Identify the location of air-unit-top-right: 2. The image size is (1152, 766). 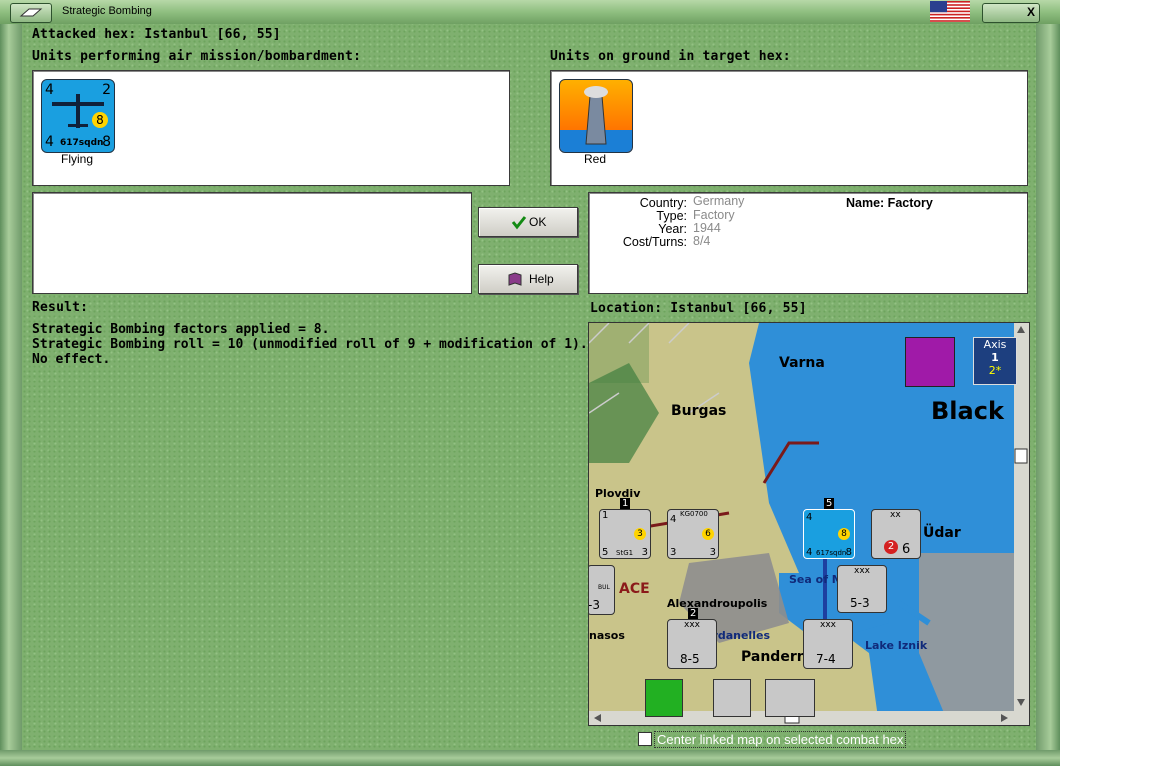
(106, 90).